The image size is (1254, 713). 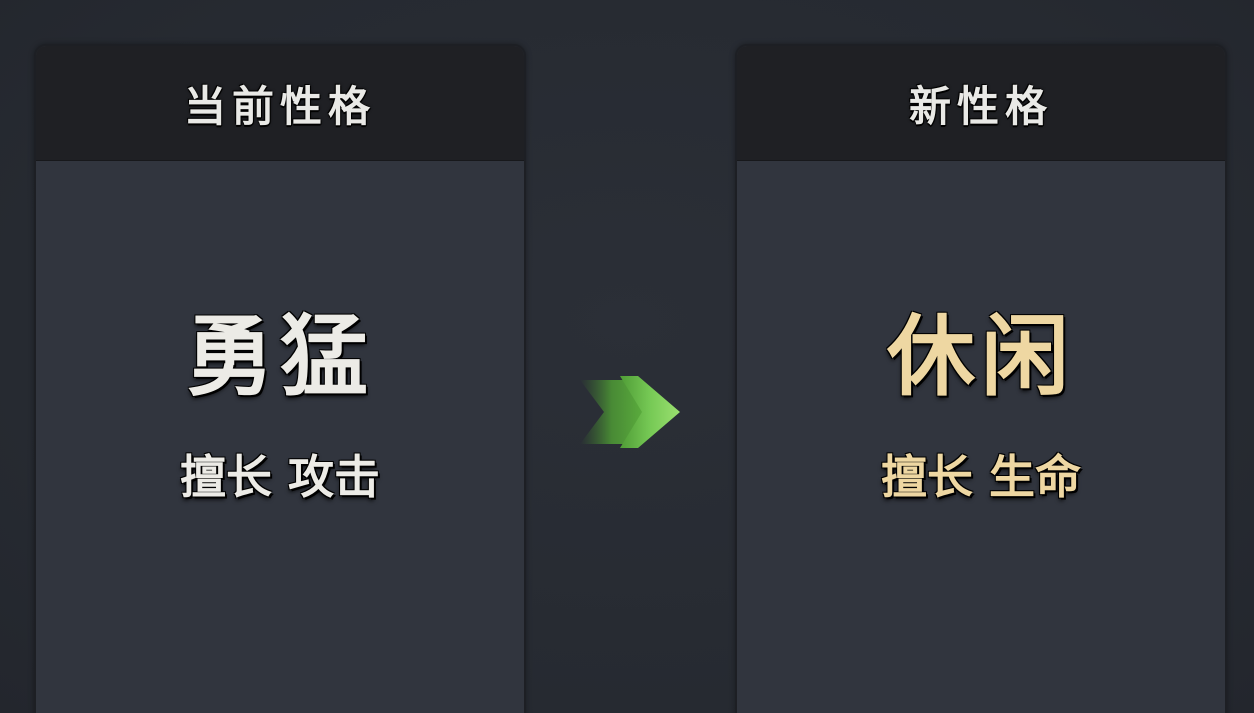 I want to click on new-trait-name: 休闲, so click(x=980, y=356).